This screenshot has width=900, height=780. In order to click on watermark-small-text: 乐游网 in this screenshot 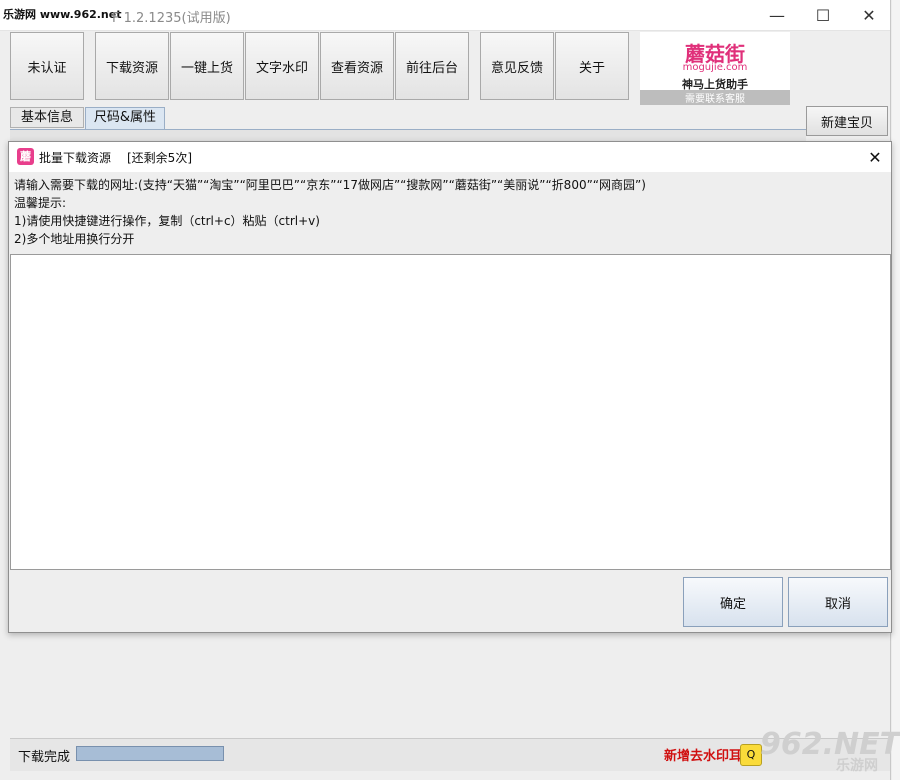, I will do `click(857, 766)`.